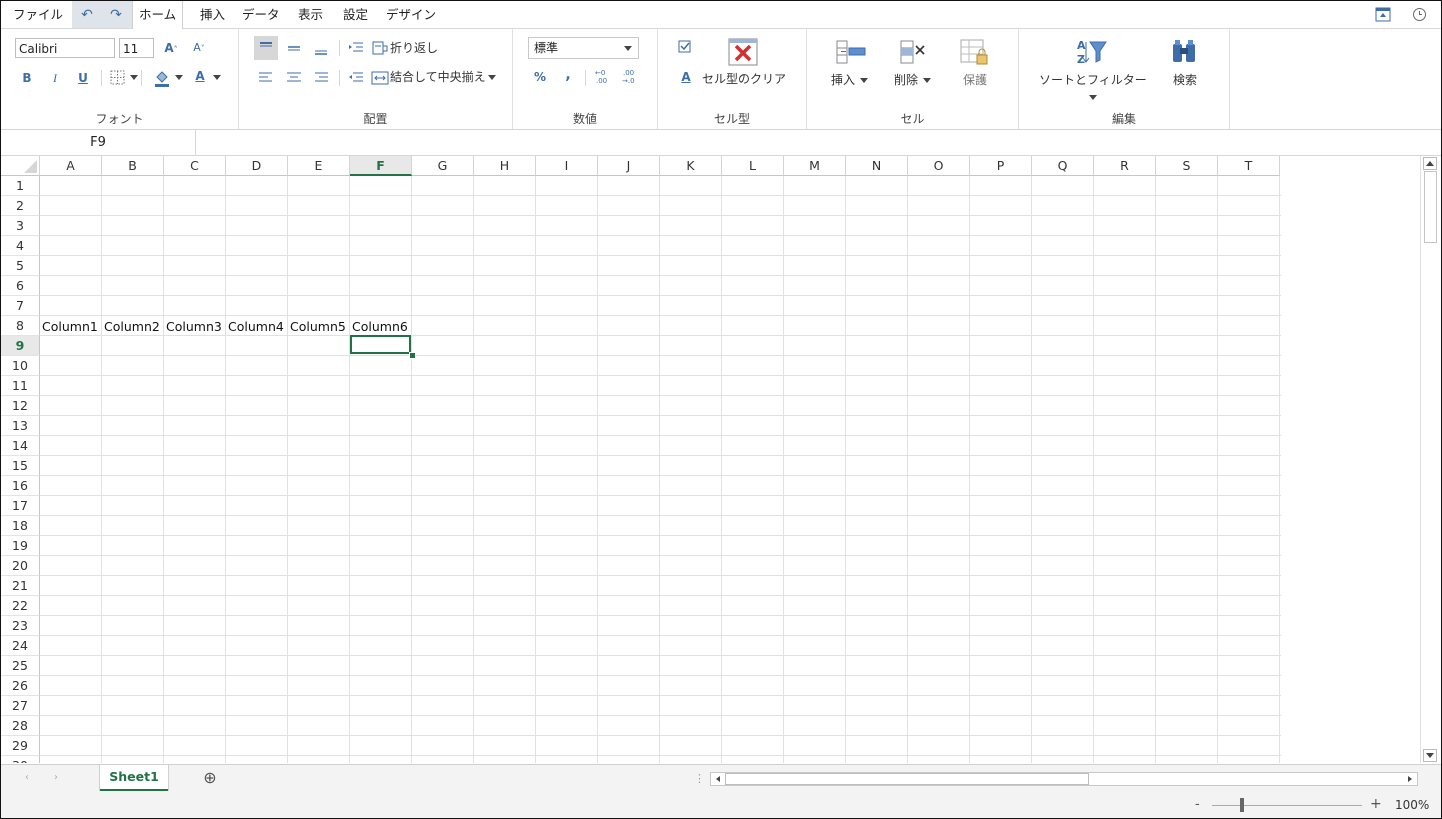  I want to click on prev-sheet-icon: ‹, so click(27, 777).